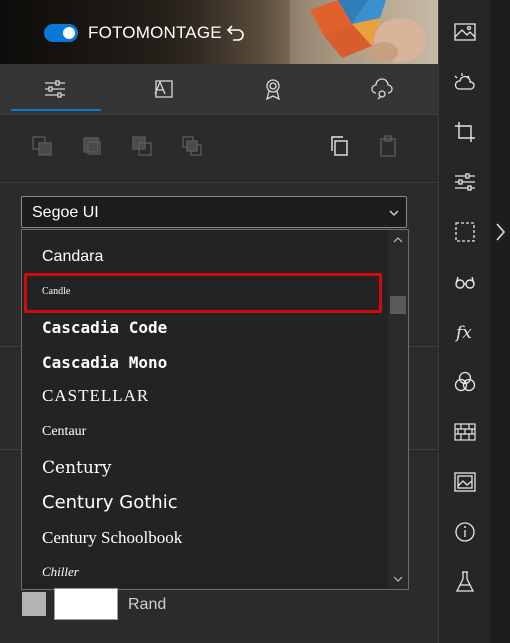 This screenshot has width=510, height=643. Describe the element at coordinates (92, 146) in the screenshot. I see `layer-backward-icon` at that location.